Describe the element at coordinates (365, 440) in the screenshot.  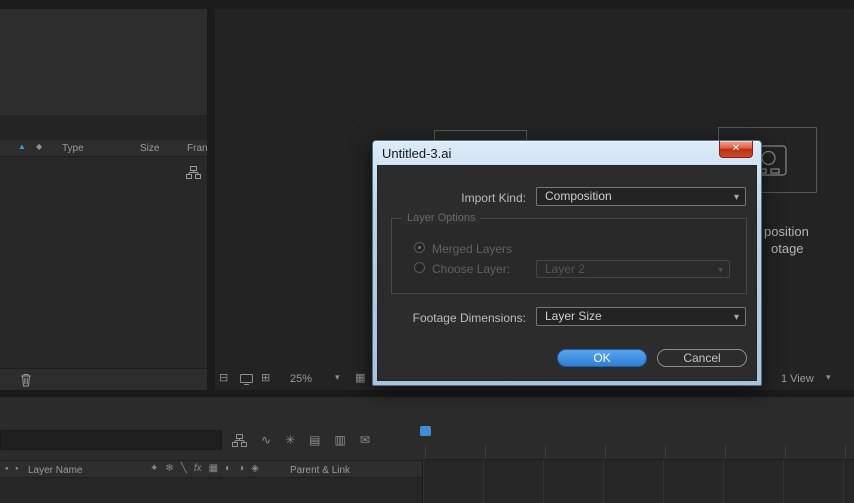
I see `render-queue-icon: ✉` at that location.